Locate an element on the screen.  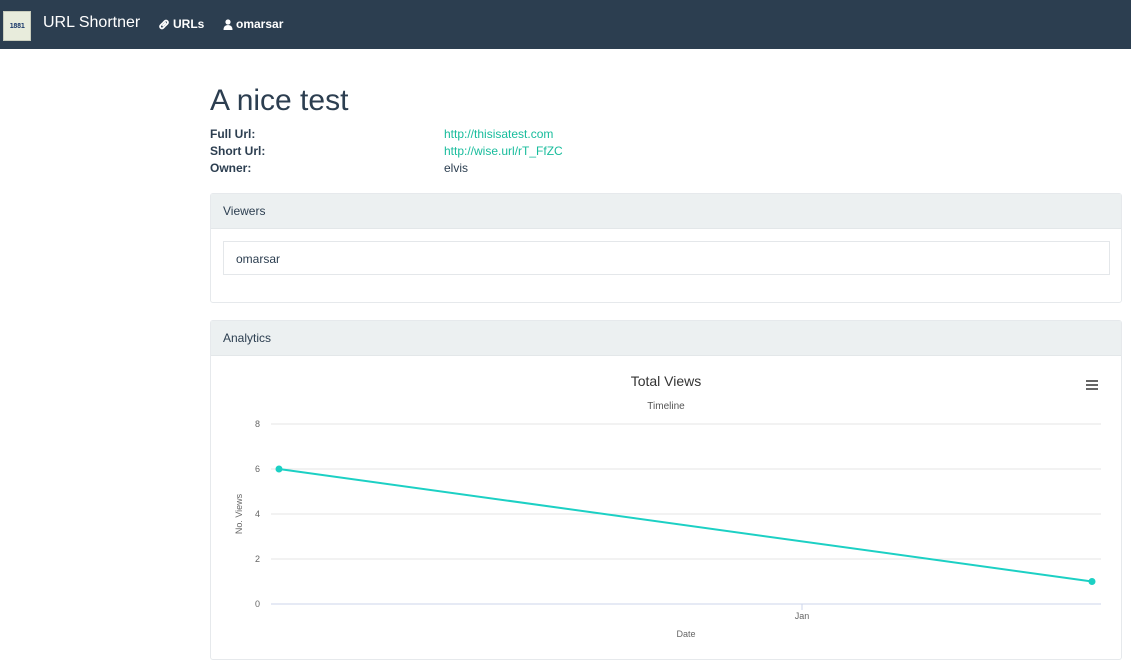
brand-logo-text: 1881 is located at coordinates (17, 26).